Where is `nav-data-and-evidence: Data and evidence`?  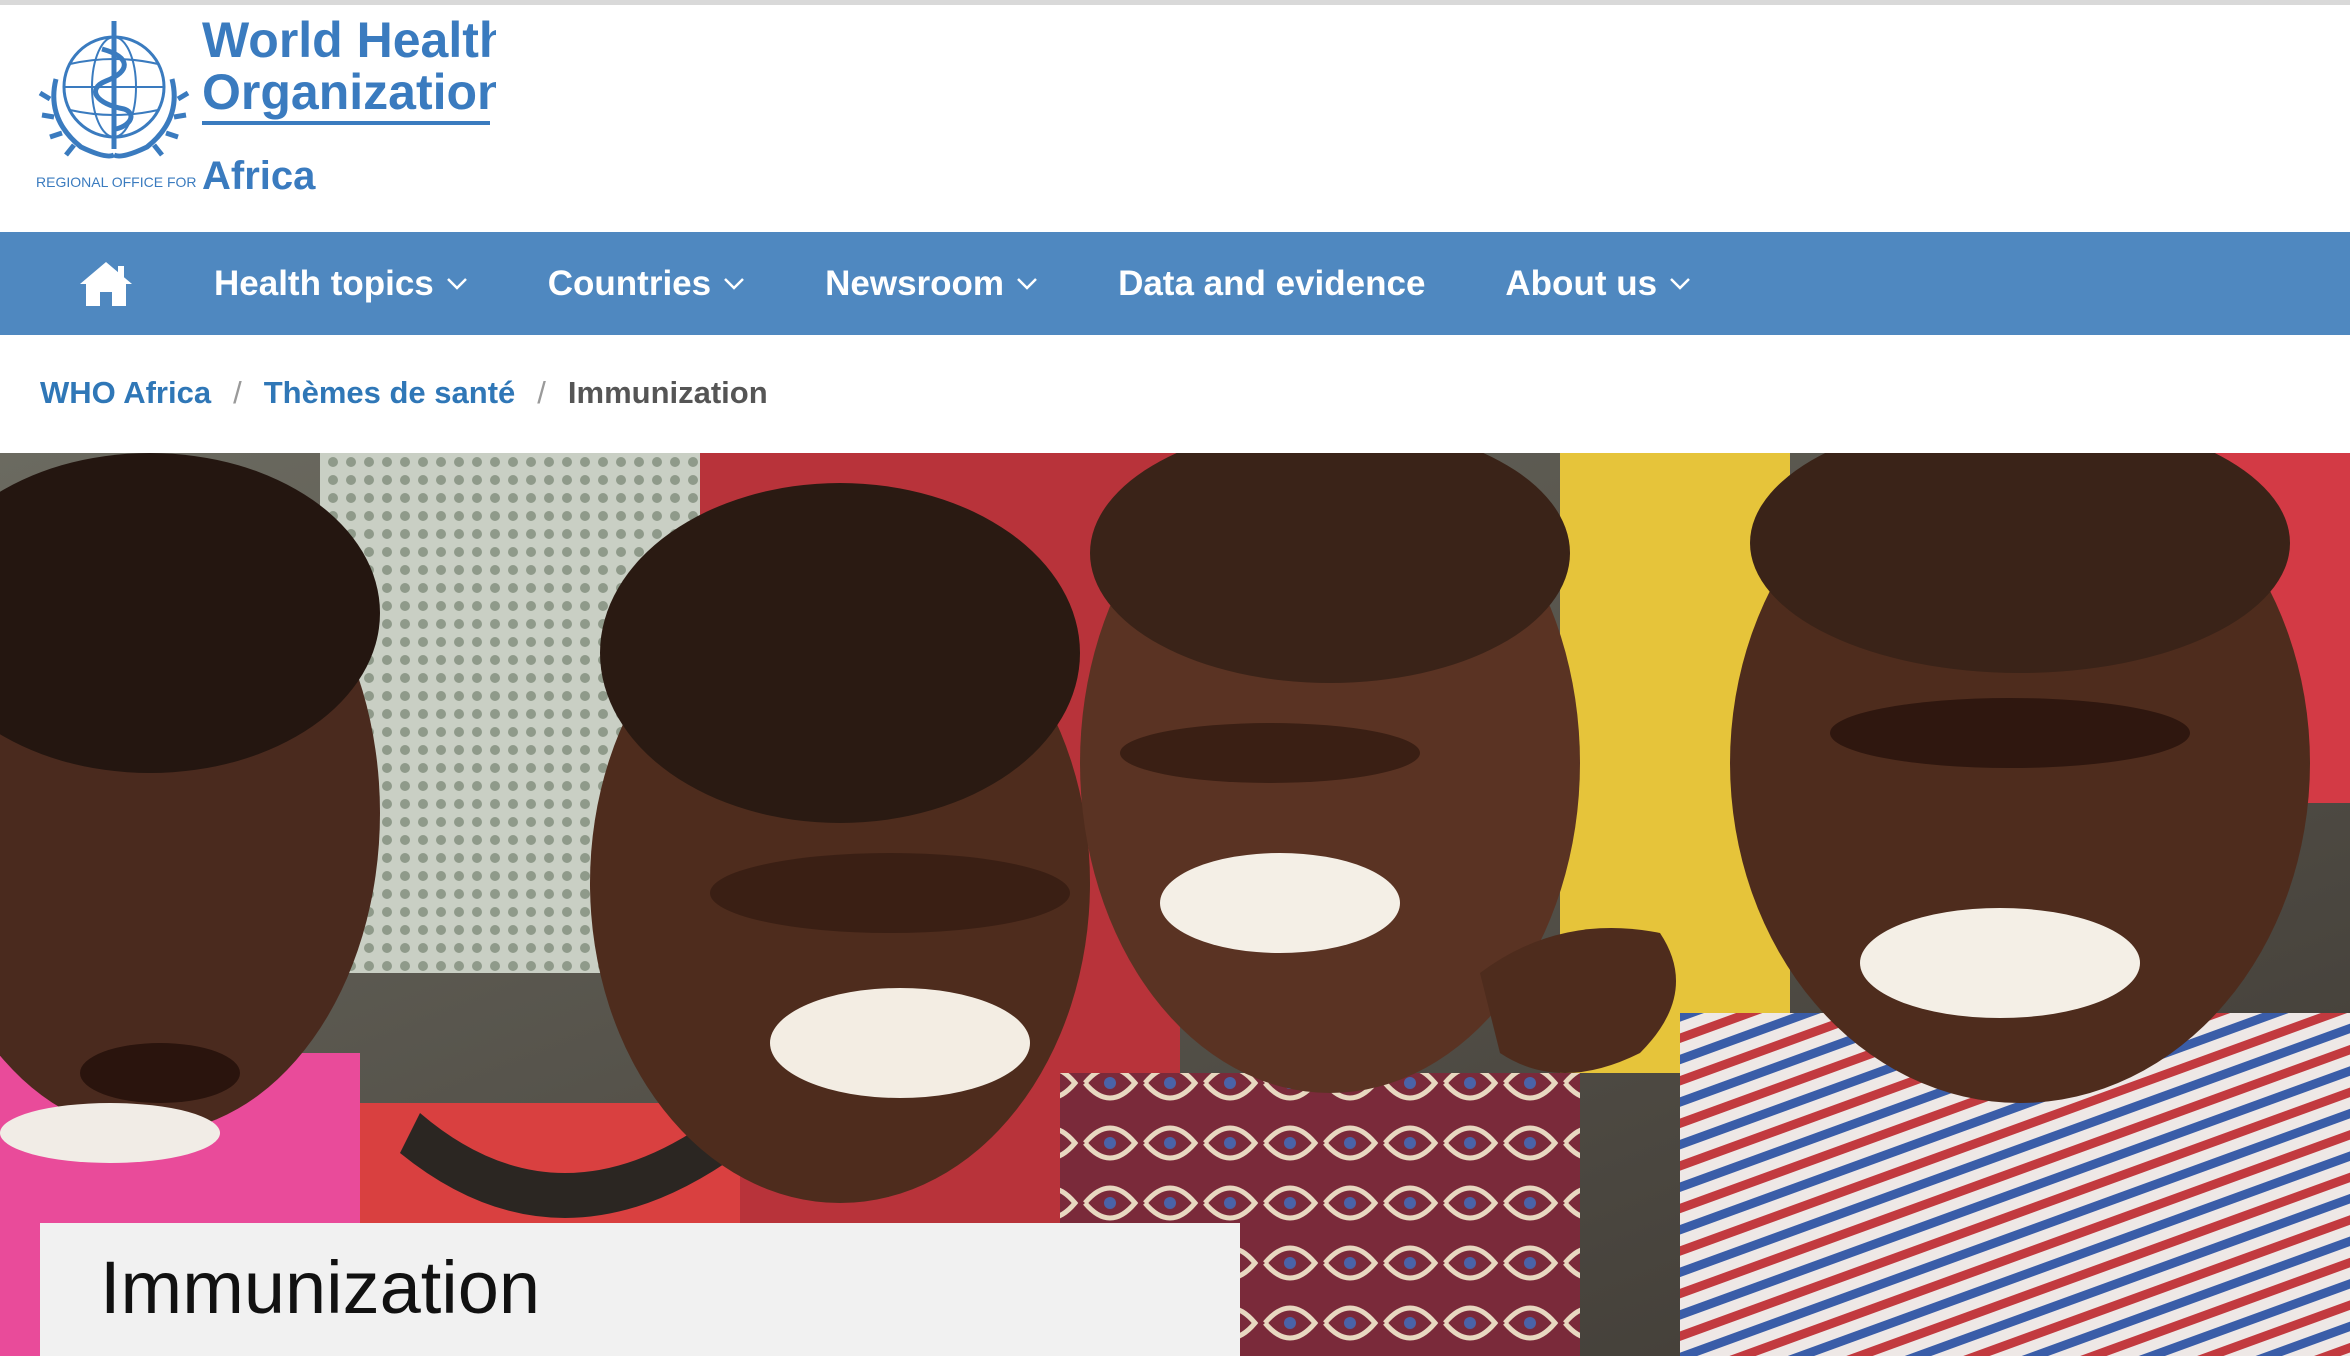 nav-data-and-evidence: Data and evidence is located at coordinates (1271, 283).